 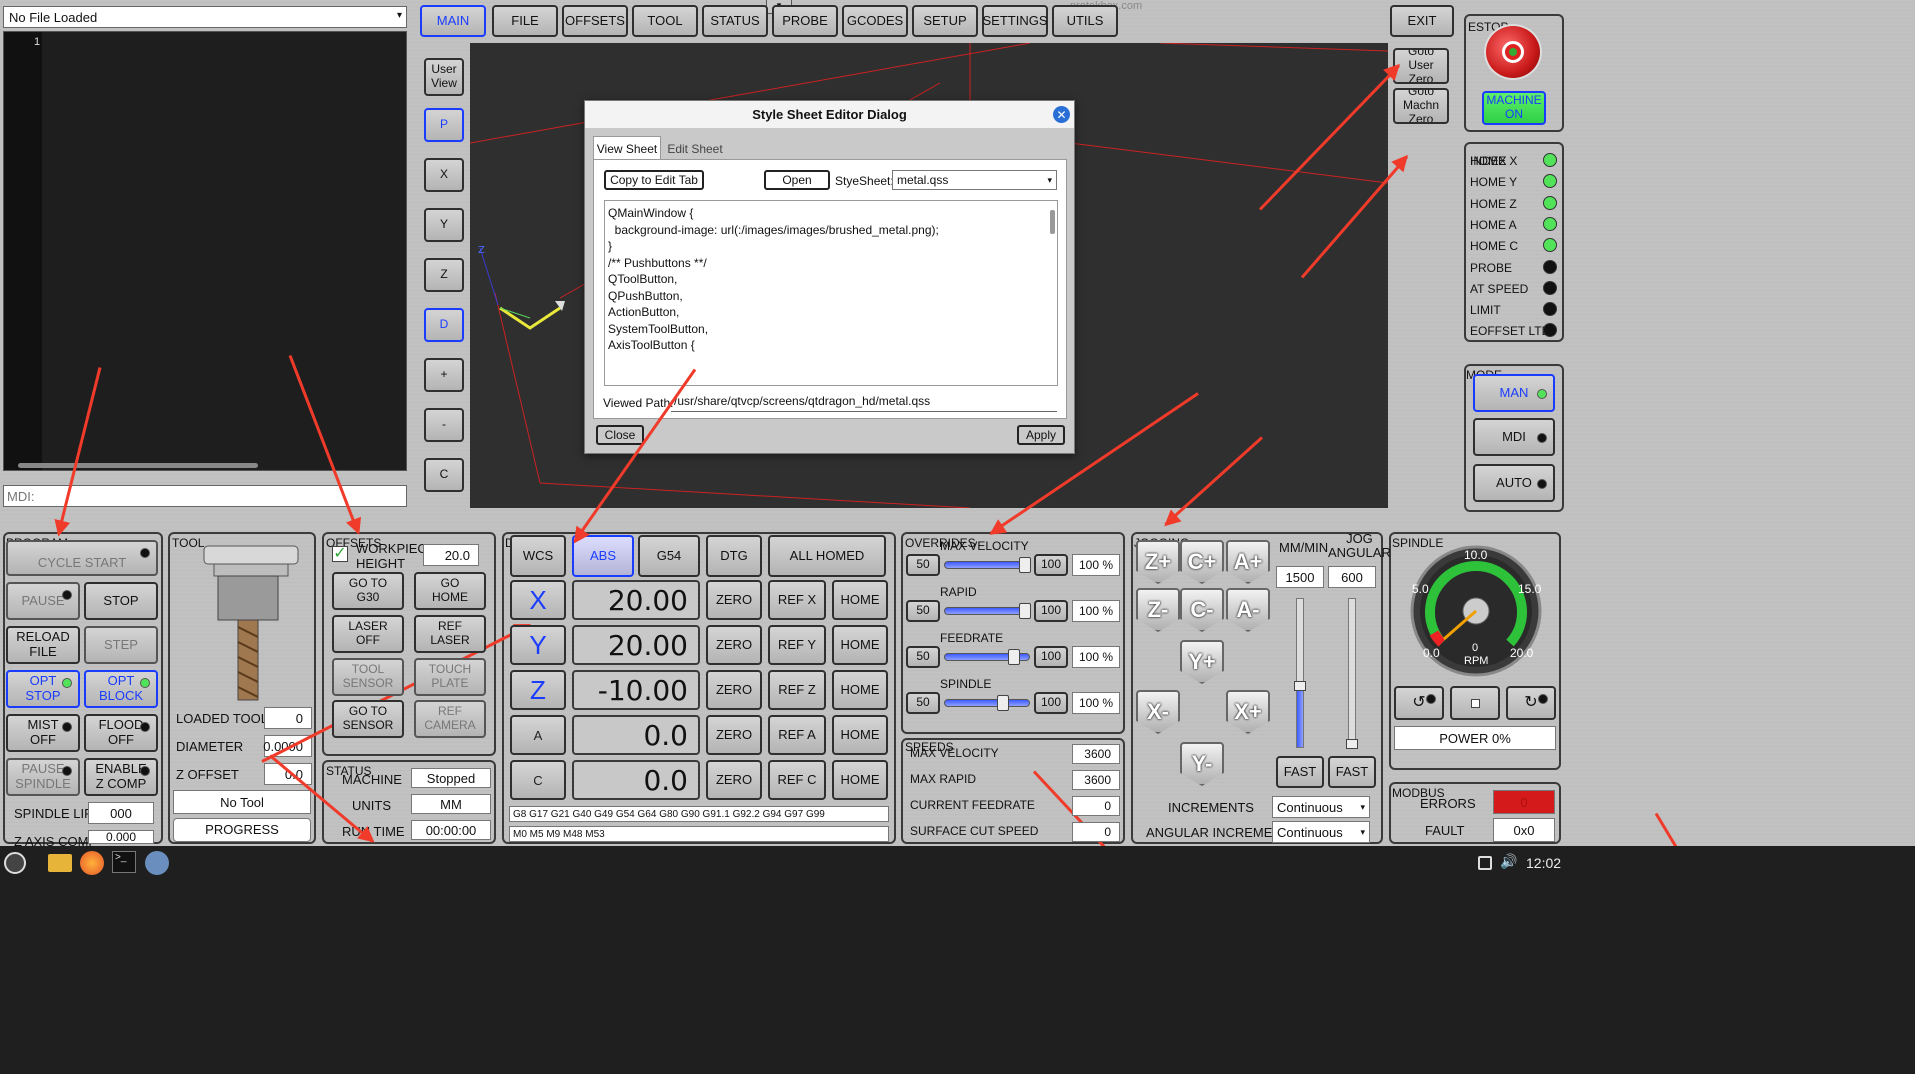 I want to click on spindle-forward-button: ↻, so click(x=1531, y=703).